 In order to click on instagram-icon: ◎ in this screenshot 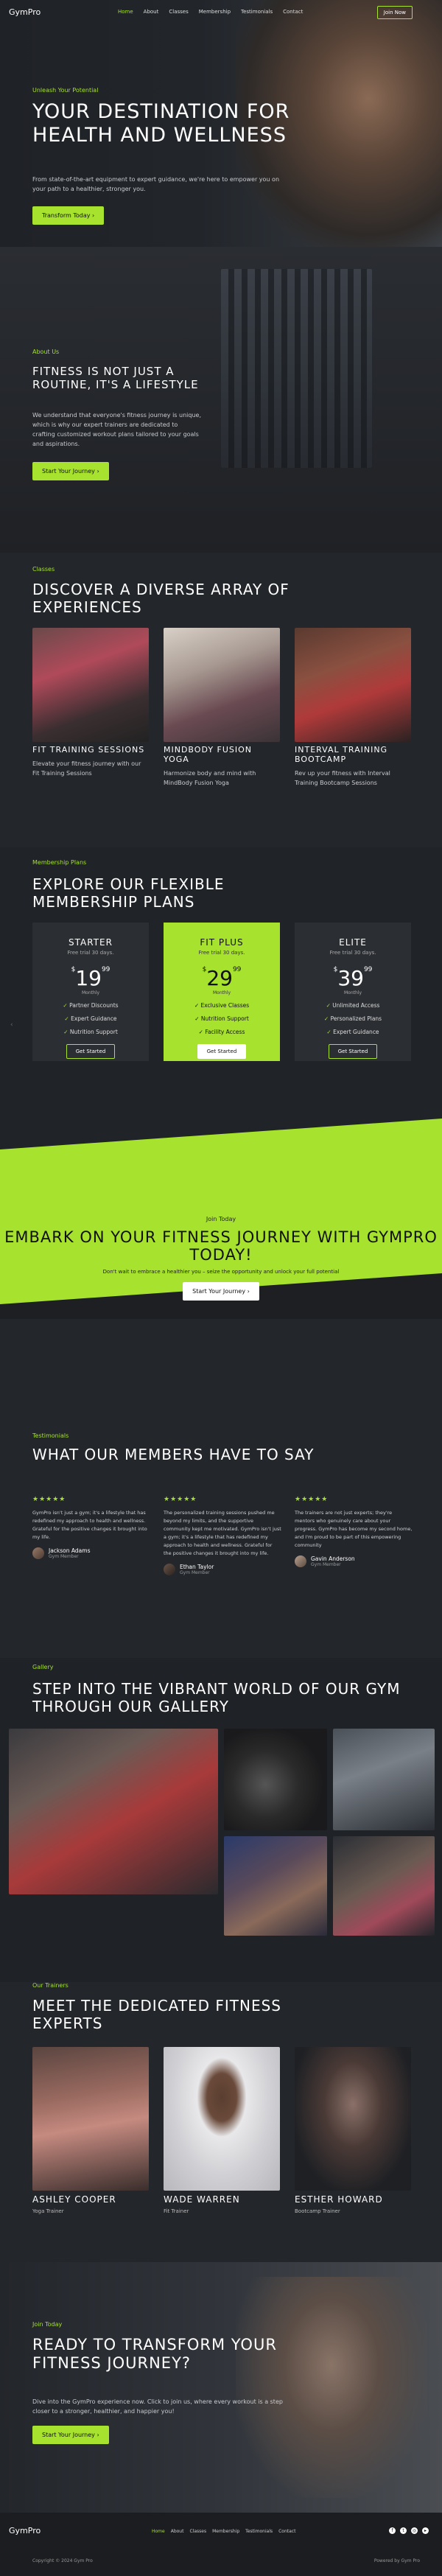, I will do `click(414, 2530)`.